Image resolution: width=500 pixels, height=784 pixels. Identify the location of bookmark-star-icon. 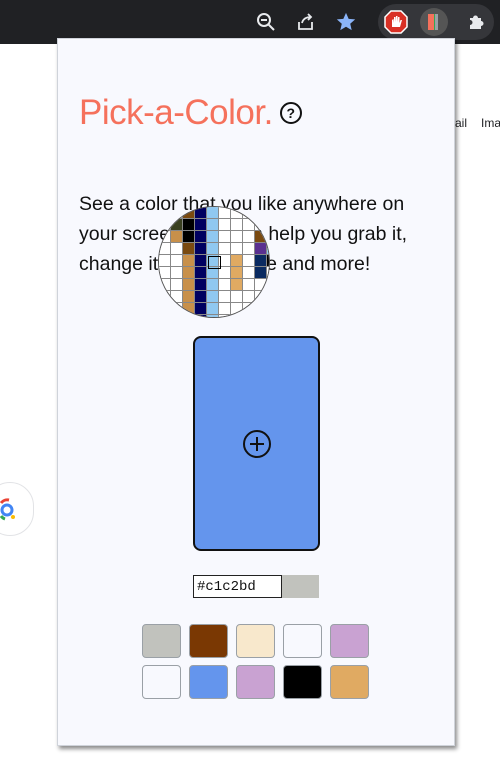
(346, 22).